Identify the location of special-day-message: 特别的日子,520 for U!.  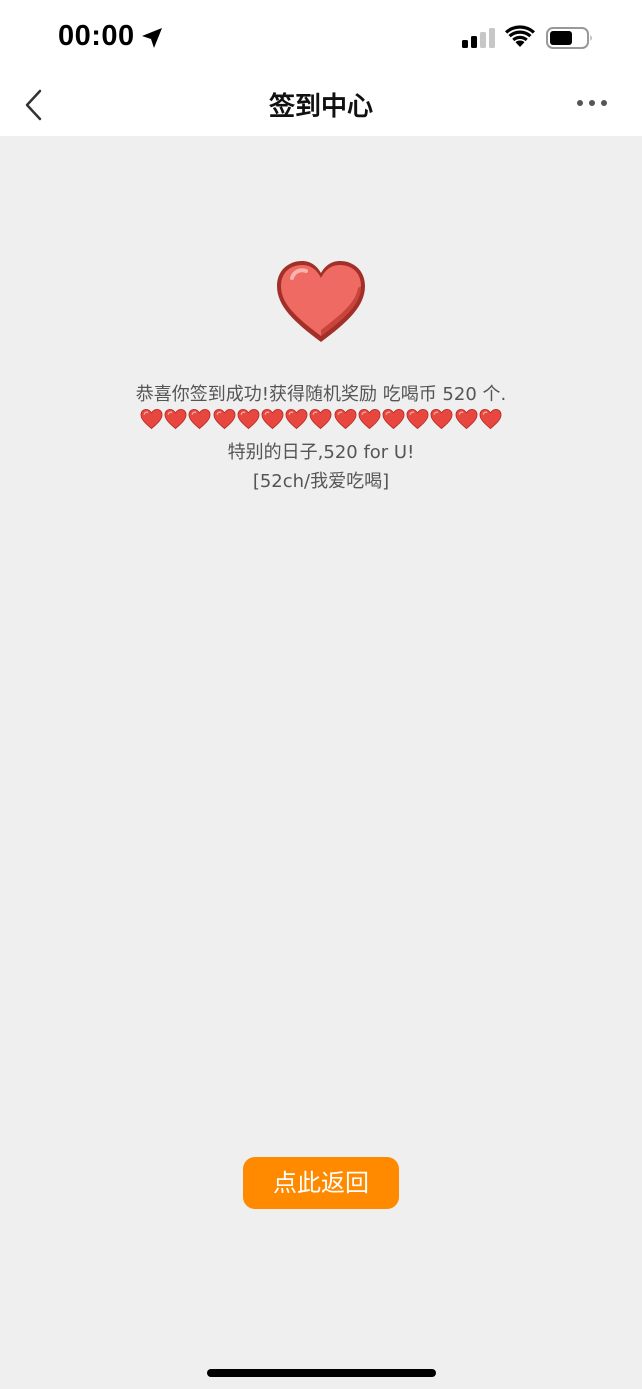
(321, 452).